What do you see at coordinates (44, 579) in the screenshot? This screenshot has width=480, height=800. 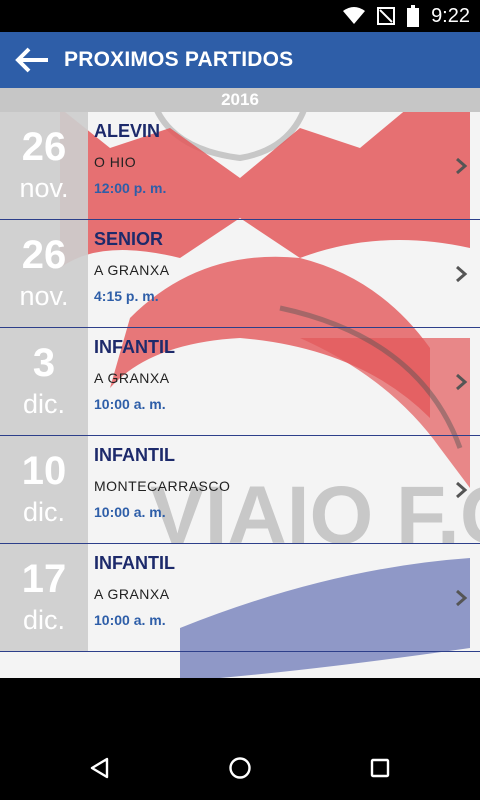 I see `match-day: 17` at bounding box center [44, 579].